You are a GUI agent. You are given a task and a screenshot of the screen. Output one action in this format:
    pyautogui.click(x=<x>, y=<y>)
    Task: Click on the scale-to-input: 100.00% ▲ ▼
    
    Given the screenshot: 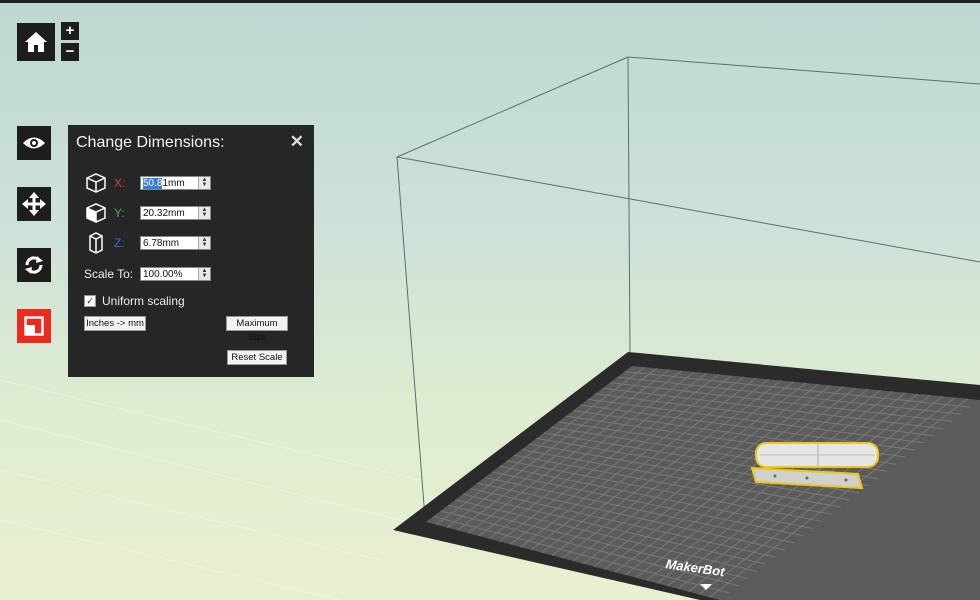 What is the action you would take?
    pyautogui.click(x=175, y=274)
    